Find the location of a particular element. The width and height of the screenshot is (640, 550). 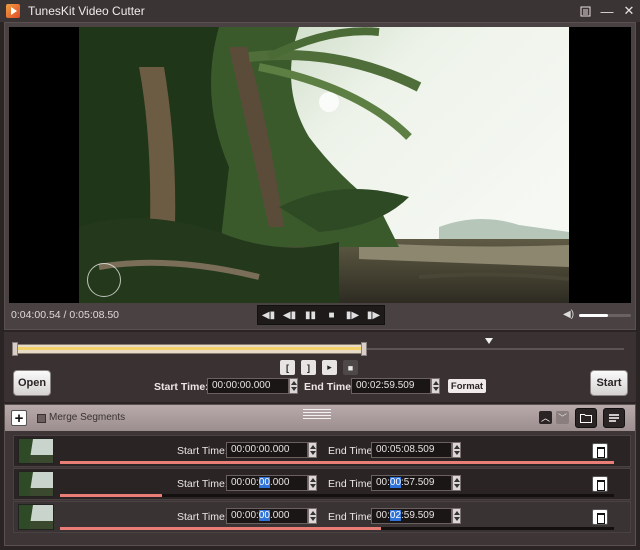

pause-button: ▮▮ is located at coordinates (311, 315).